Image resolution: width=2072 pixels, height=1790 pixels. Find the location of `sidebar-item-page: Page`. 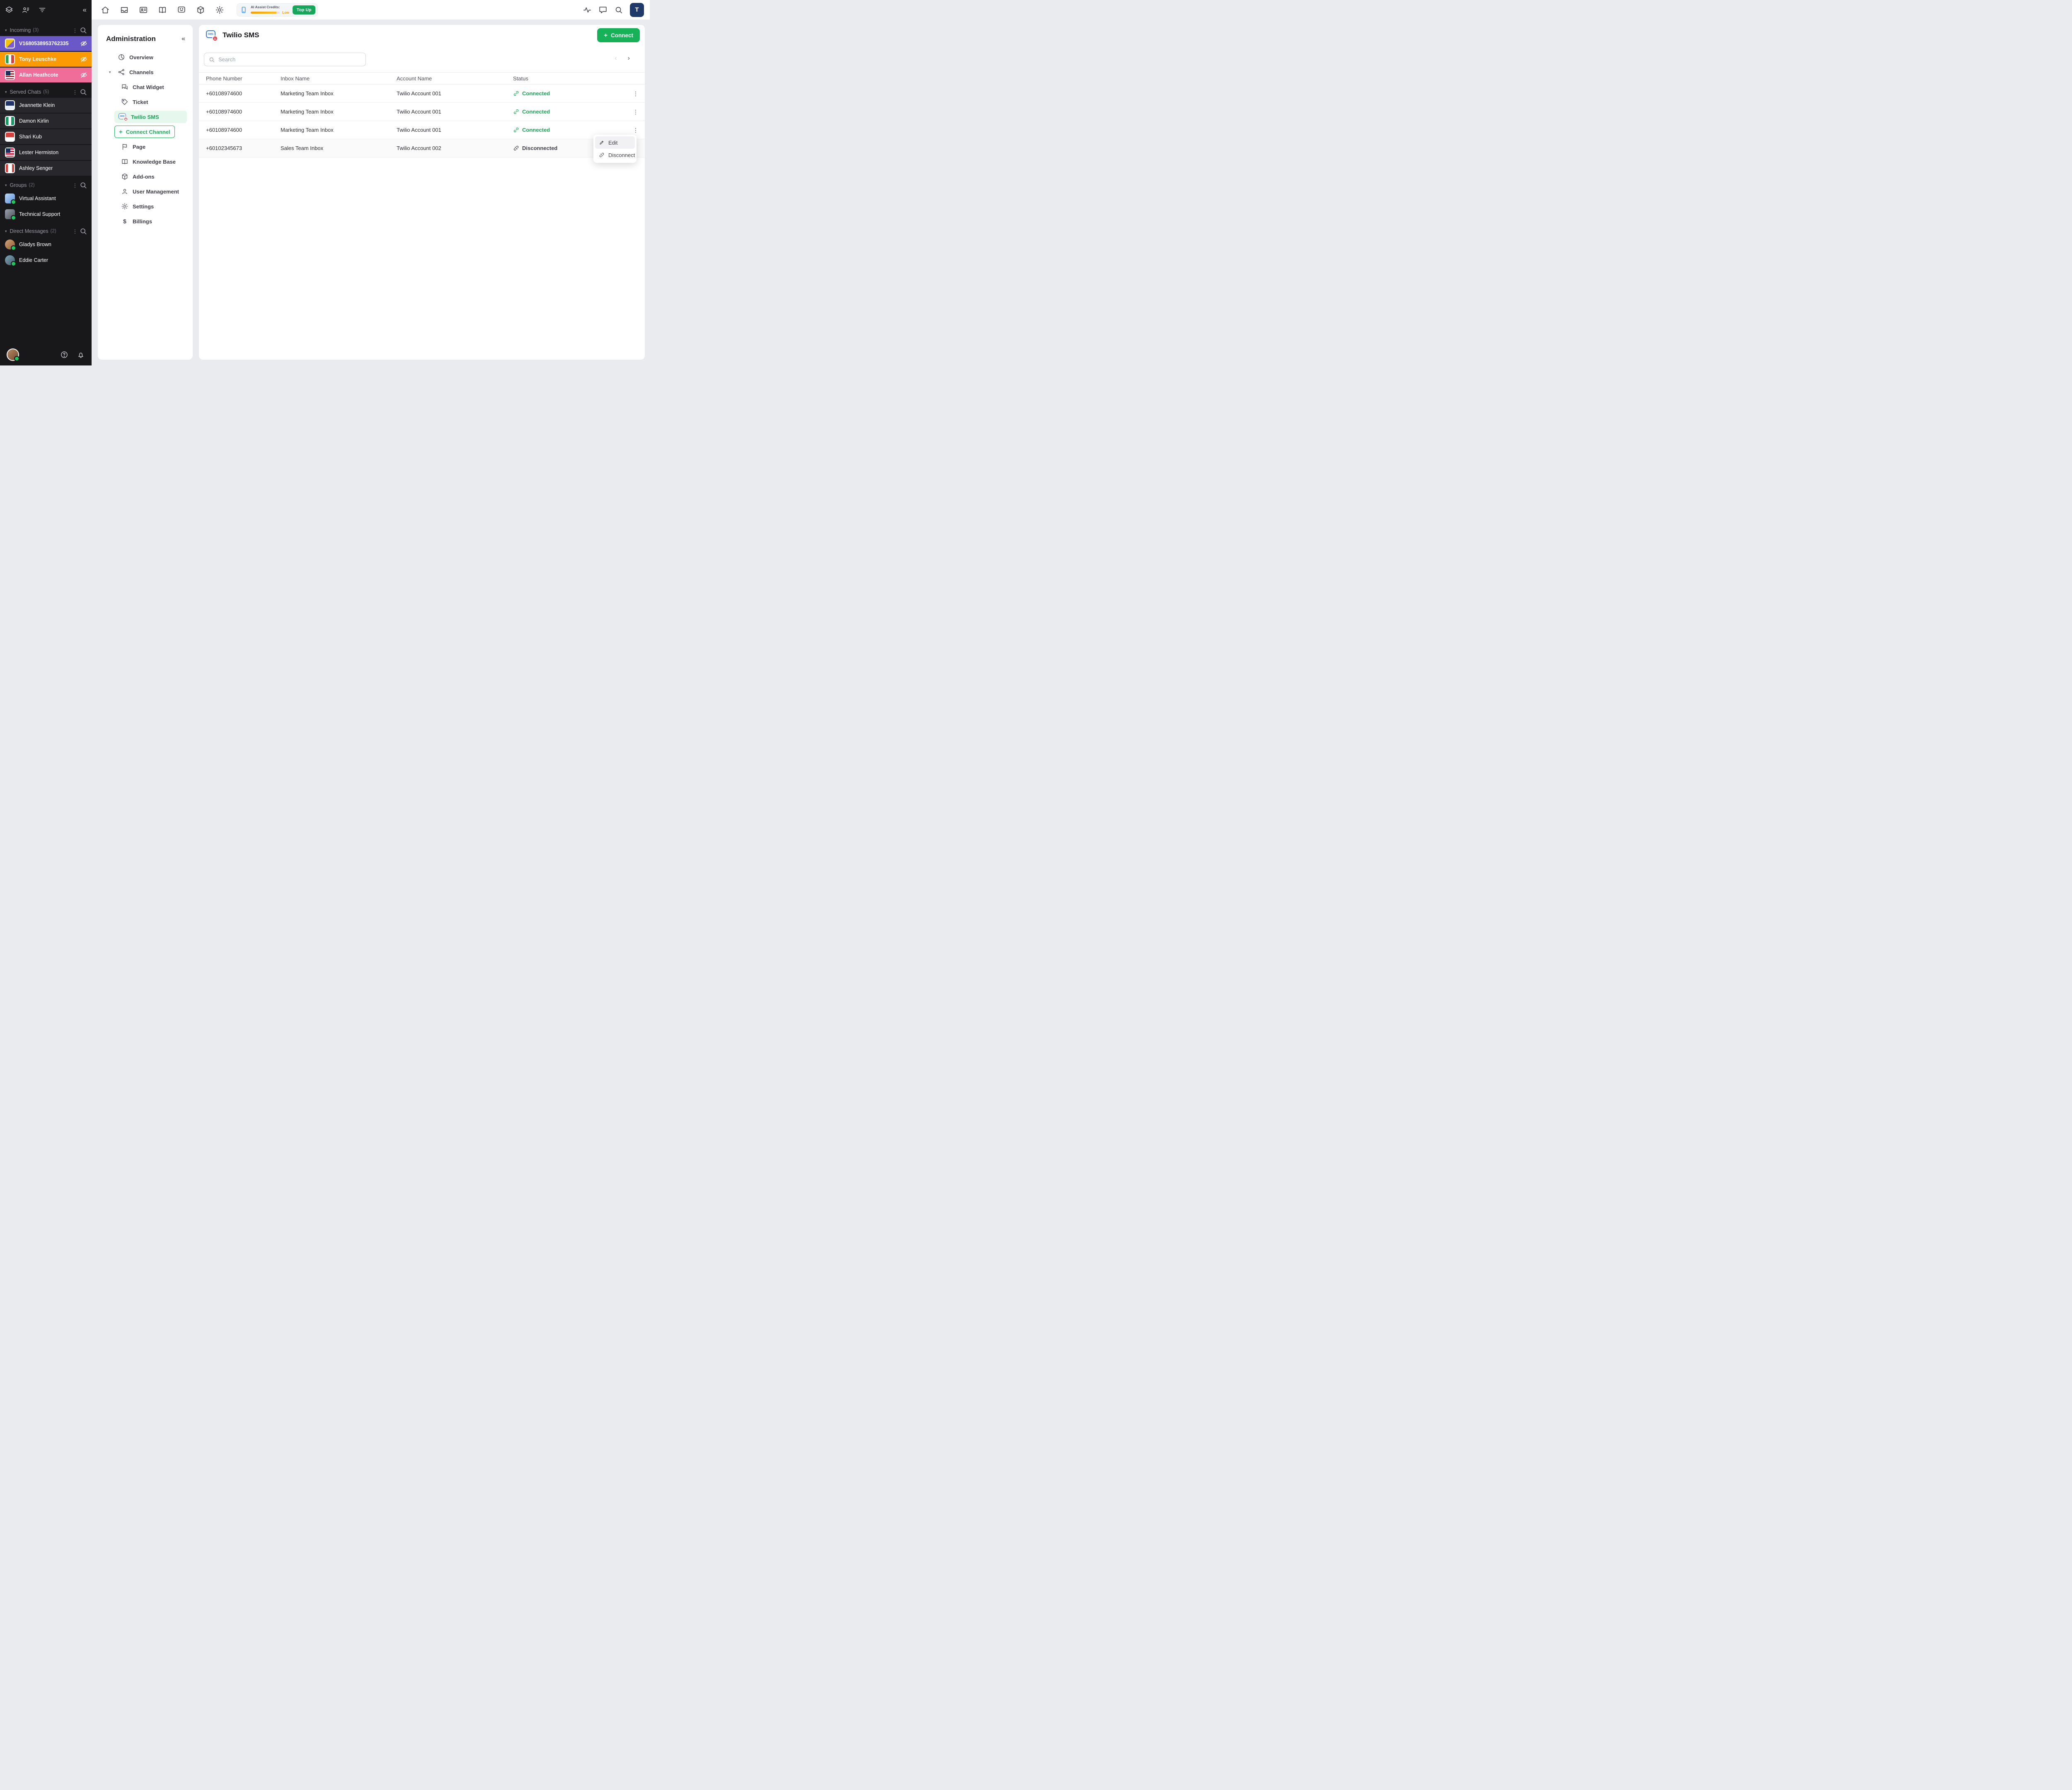

sidebar-item-page: Page is located at coordinates (145, 146).